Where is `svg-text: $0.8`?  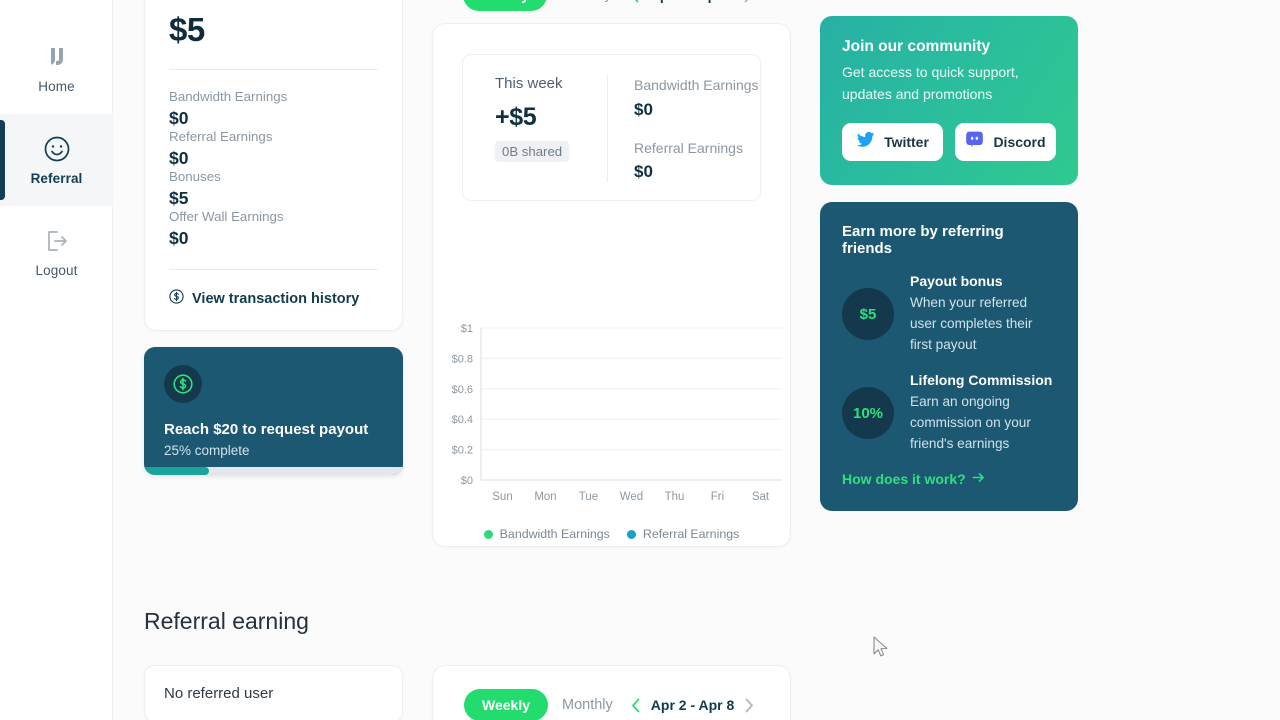 svg-text: $0.8 is located at coordinates (462, 359).